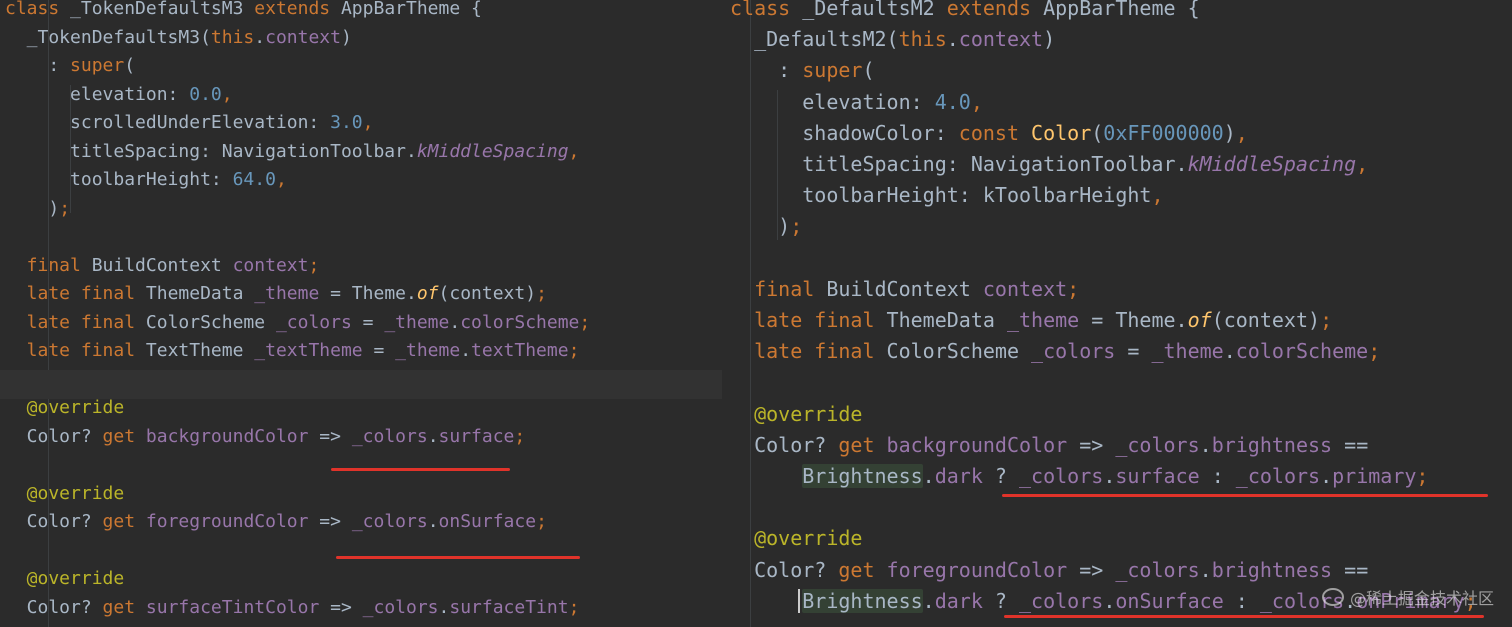 The height and width of the screenshot is (627, 1512). I want to click on code-token: AppBarTheme {, so click(411, 9).